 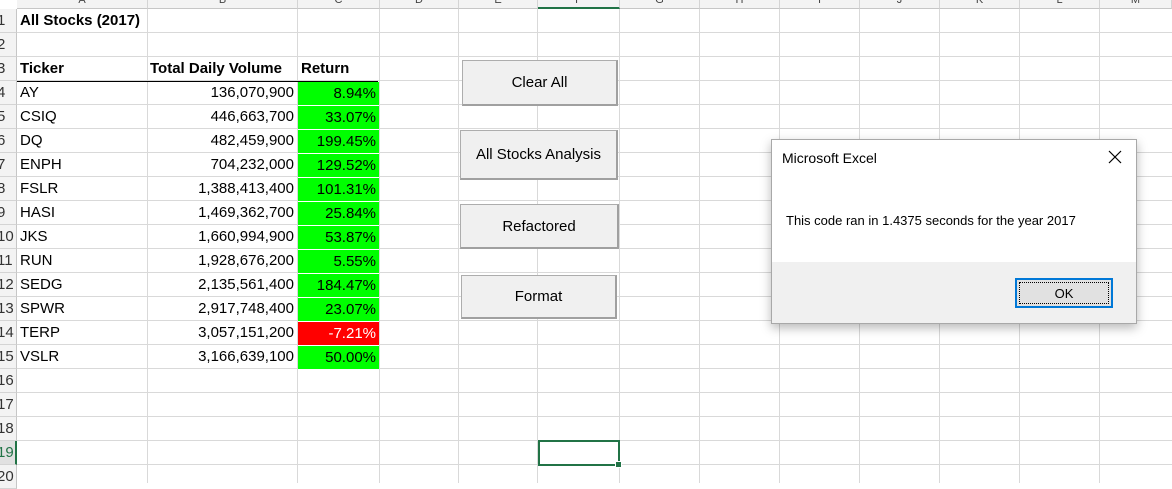 What do you see at coordinates (660, 4) in the screenshot?
I see `column-header-g: G` at bounding box center [660, 4].